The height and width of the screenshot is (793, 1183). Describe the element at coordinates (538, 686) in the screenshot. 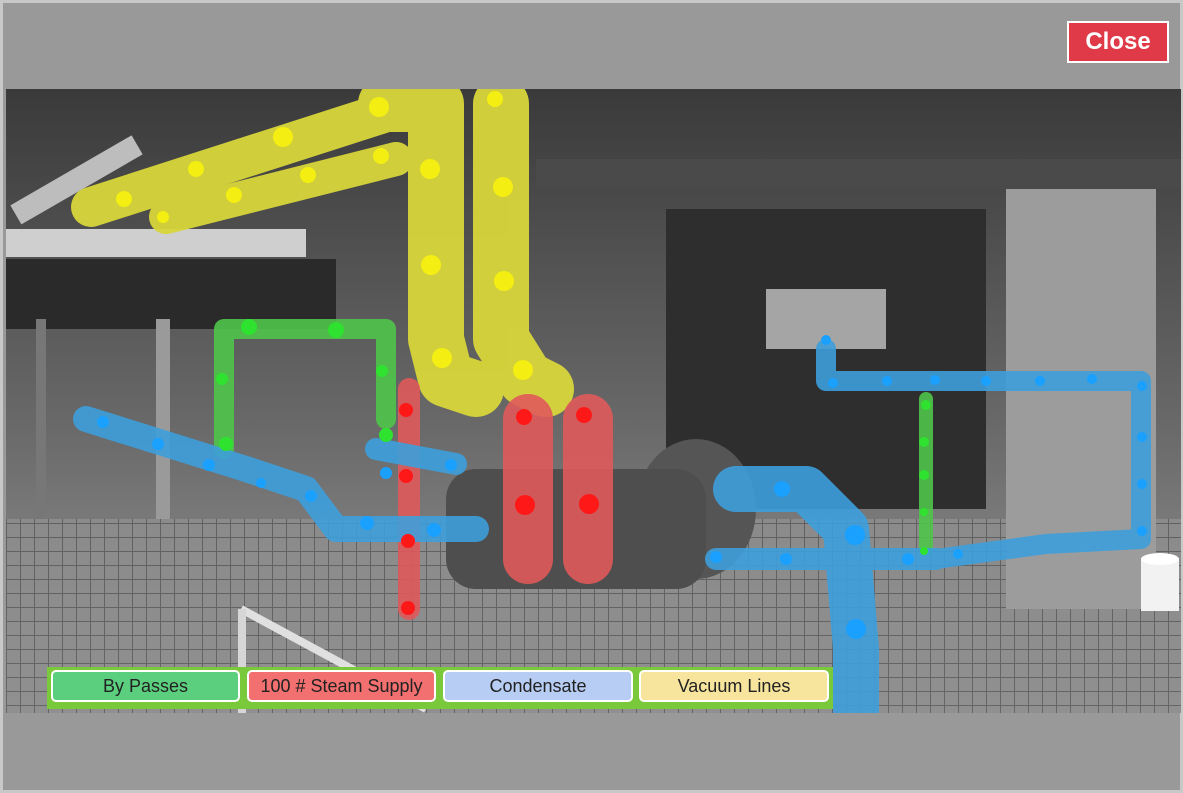

I see `legend-condensate-button: Condensate` at that location.